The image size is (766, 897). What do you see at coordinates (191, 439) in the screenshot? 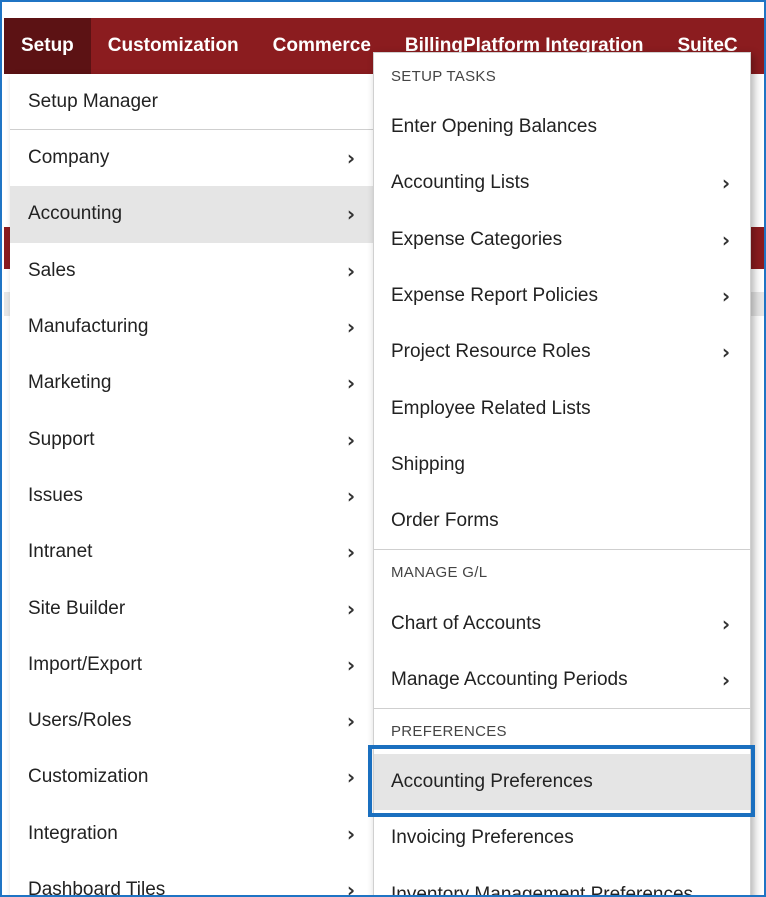
I see `menu-item-support: Support ›` at bounding box center [191, 439].